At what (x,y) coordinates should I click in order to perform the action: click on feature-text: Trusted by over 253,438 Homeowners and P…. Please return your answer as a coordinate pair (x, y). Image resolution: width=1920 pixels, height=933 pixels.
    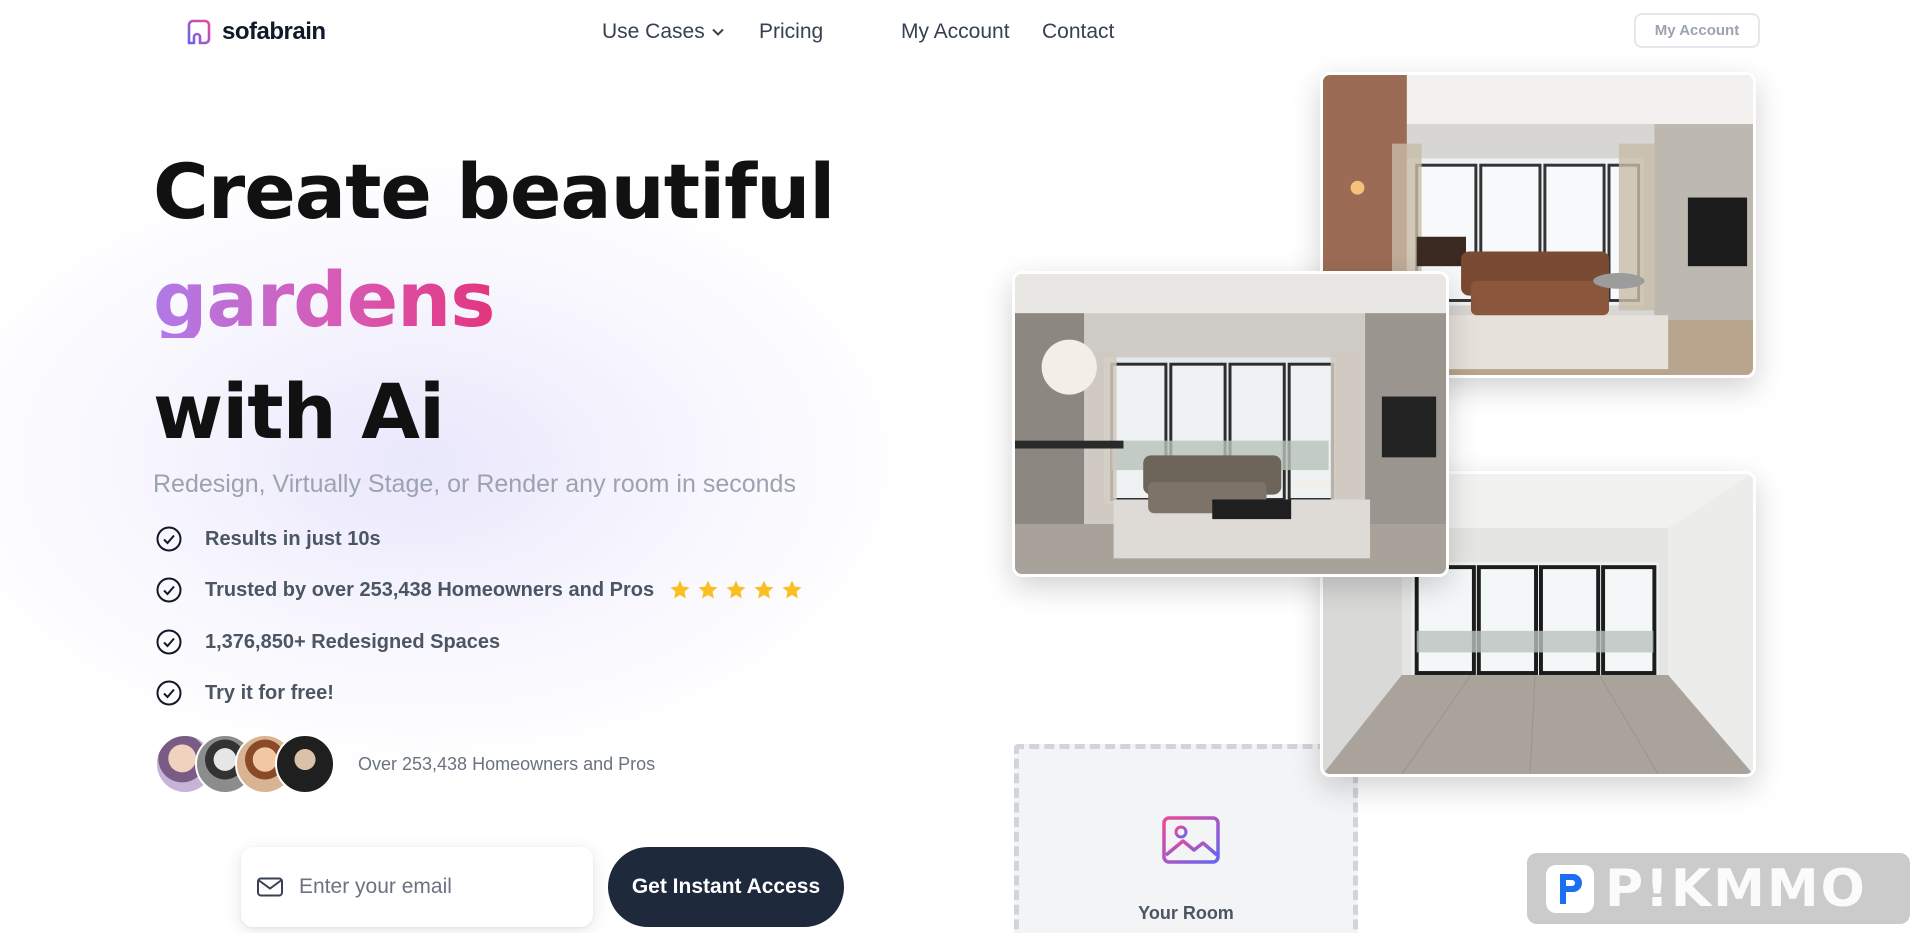
    Looking at the image, I should click on (430, 589).